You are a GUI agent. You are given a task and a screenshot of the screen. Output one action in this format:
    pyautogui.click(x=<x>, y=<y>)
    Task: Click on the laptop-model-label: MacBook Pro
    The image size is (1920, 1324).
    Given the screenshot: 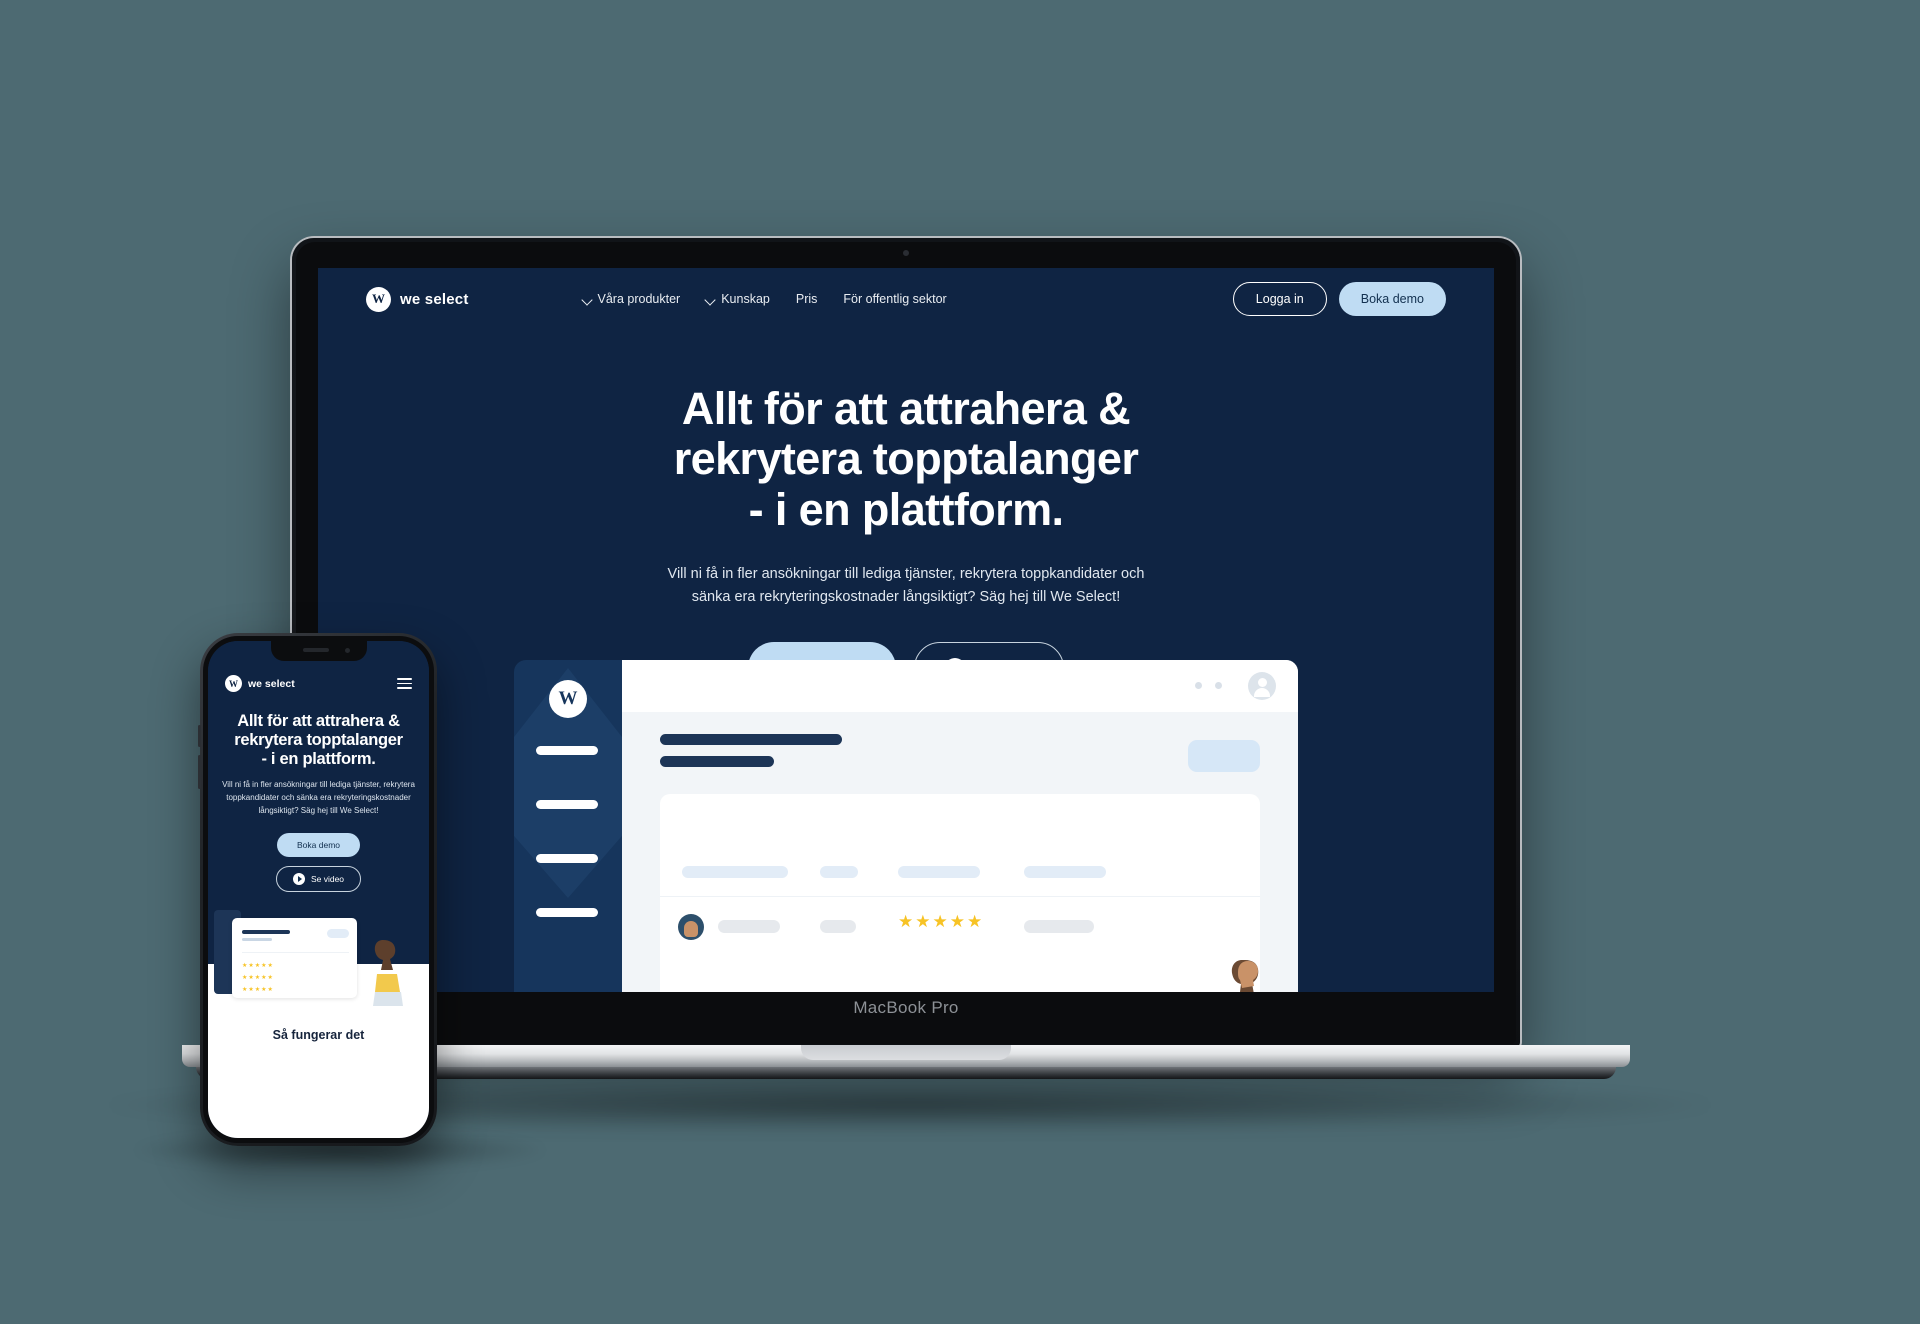 What is the action you would take?
    pyautogui.click(x=906, y=1007)
    